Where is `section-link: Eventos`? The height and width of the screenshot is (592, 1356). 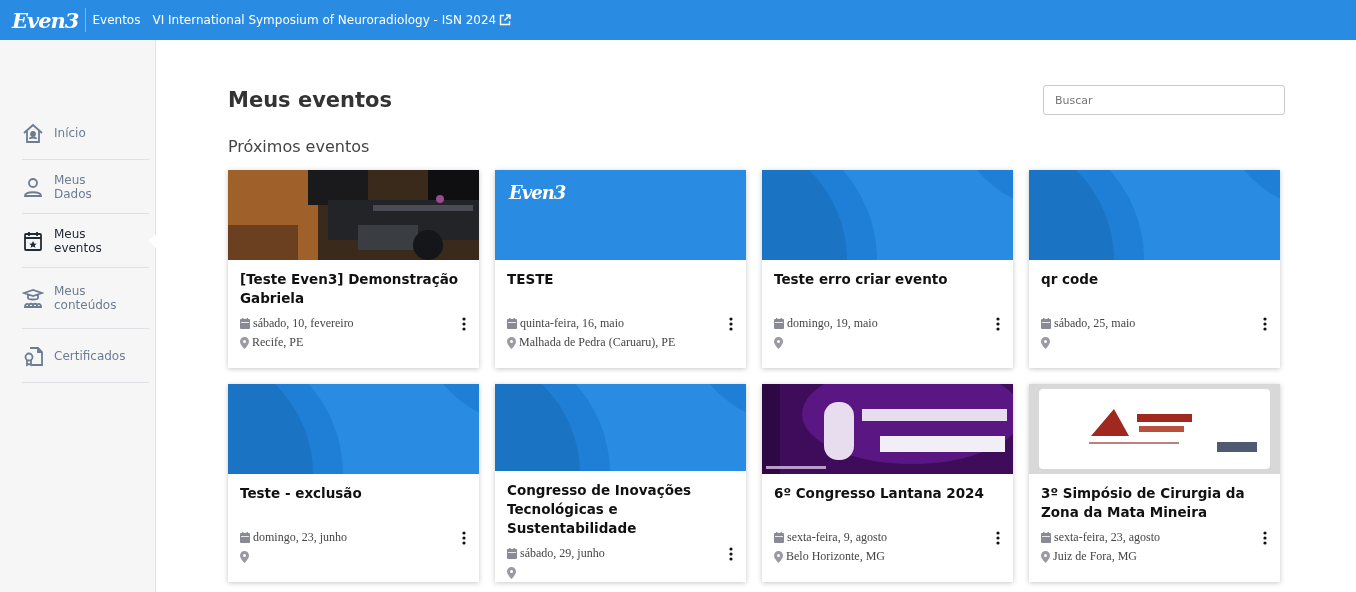 section-link: Eventos is located at coordinates (116, 20).